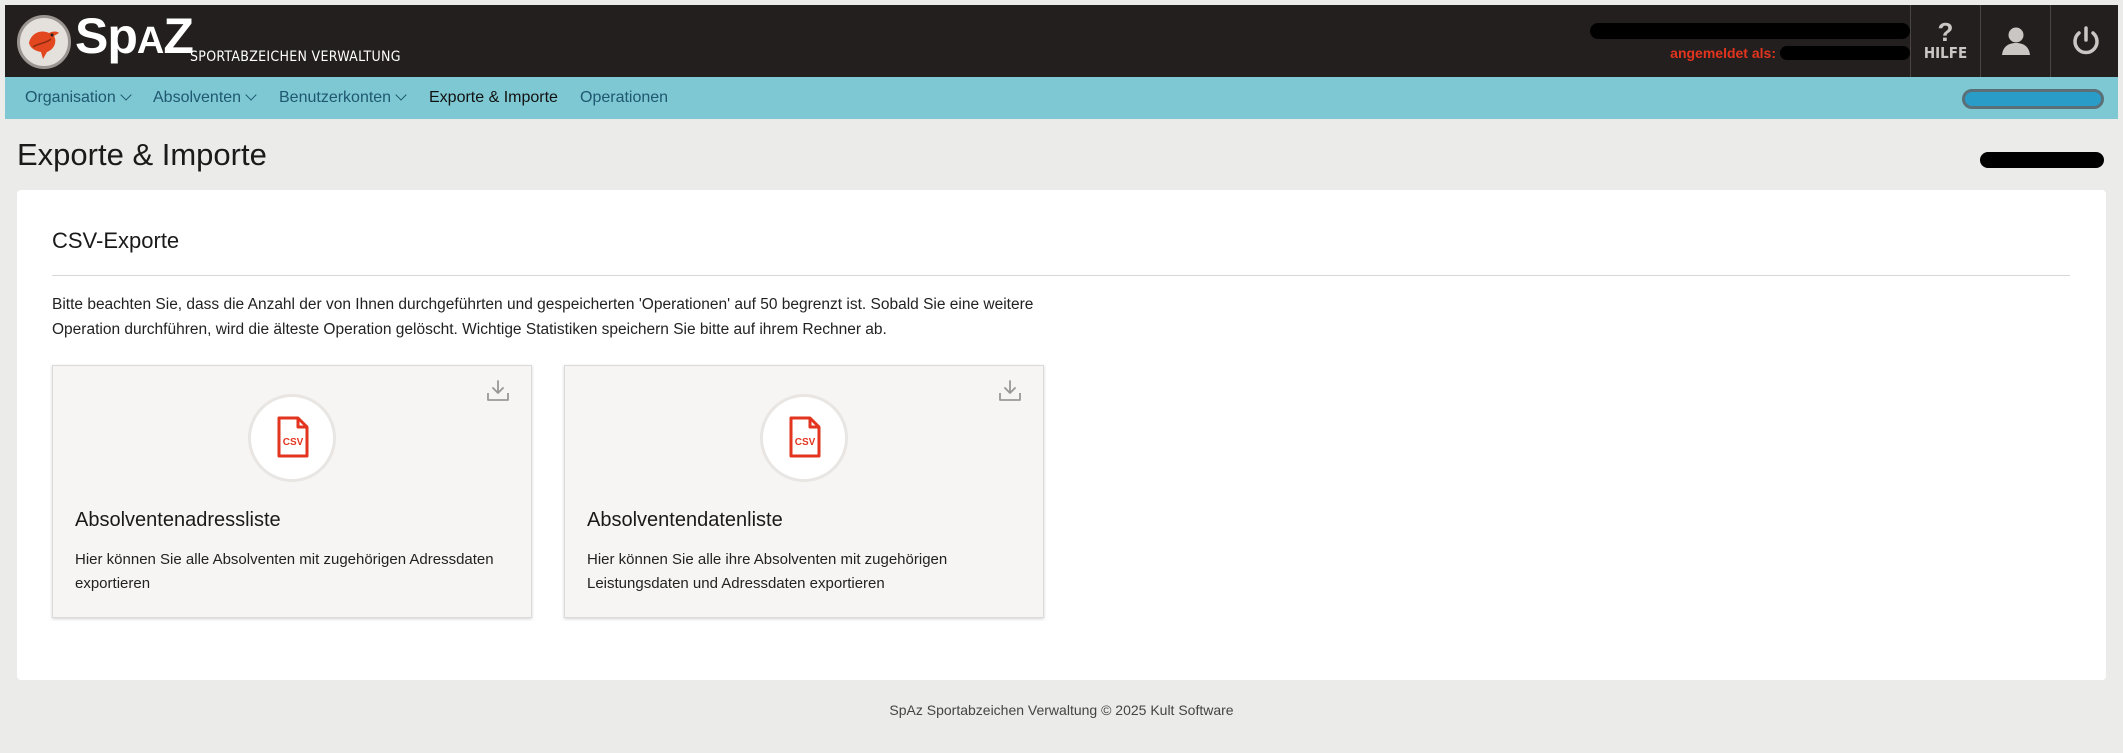 This screenshot has width=2123, height=753. I want to click on logged-in-as-row: angemeldet als:, so click(1790, 53).